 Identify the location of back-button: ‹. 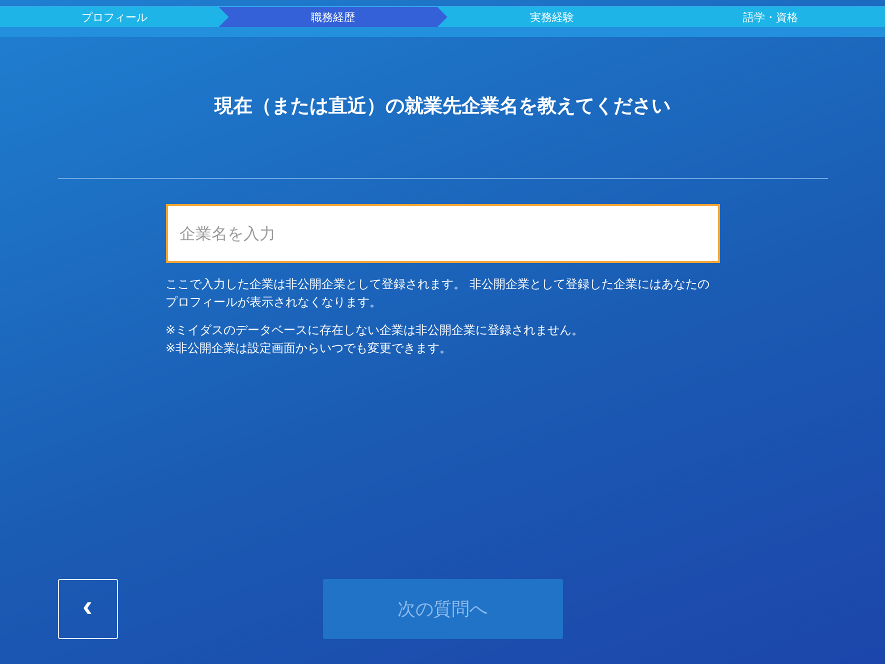
(88, 609).